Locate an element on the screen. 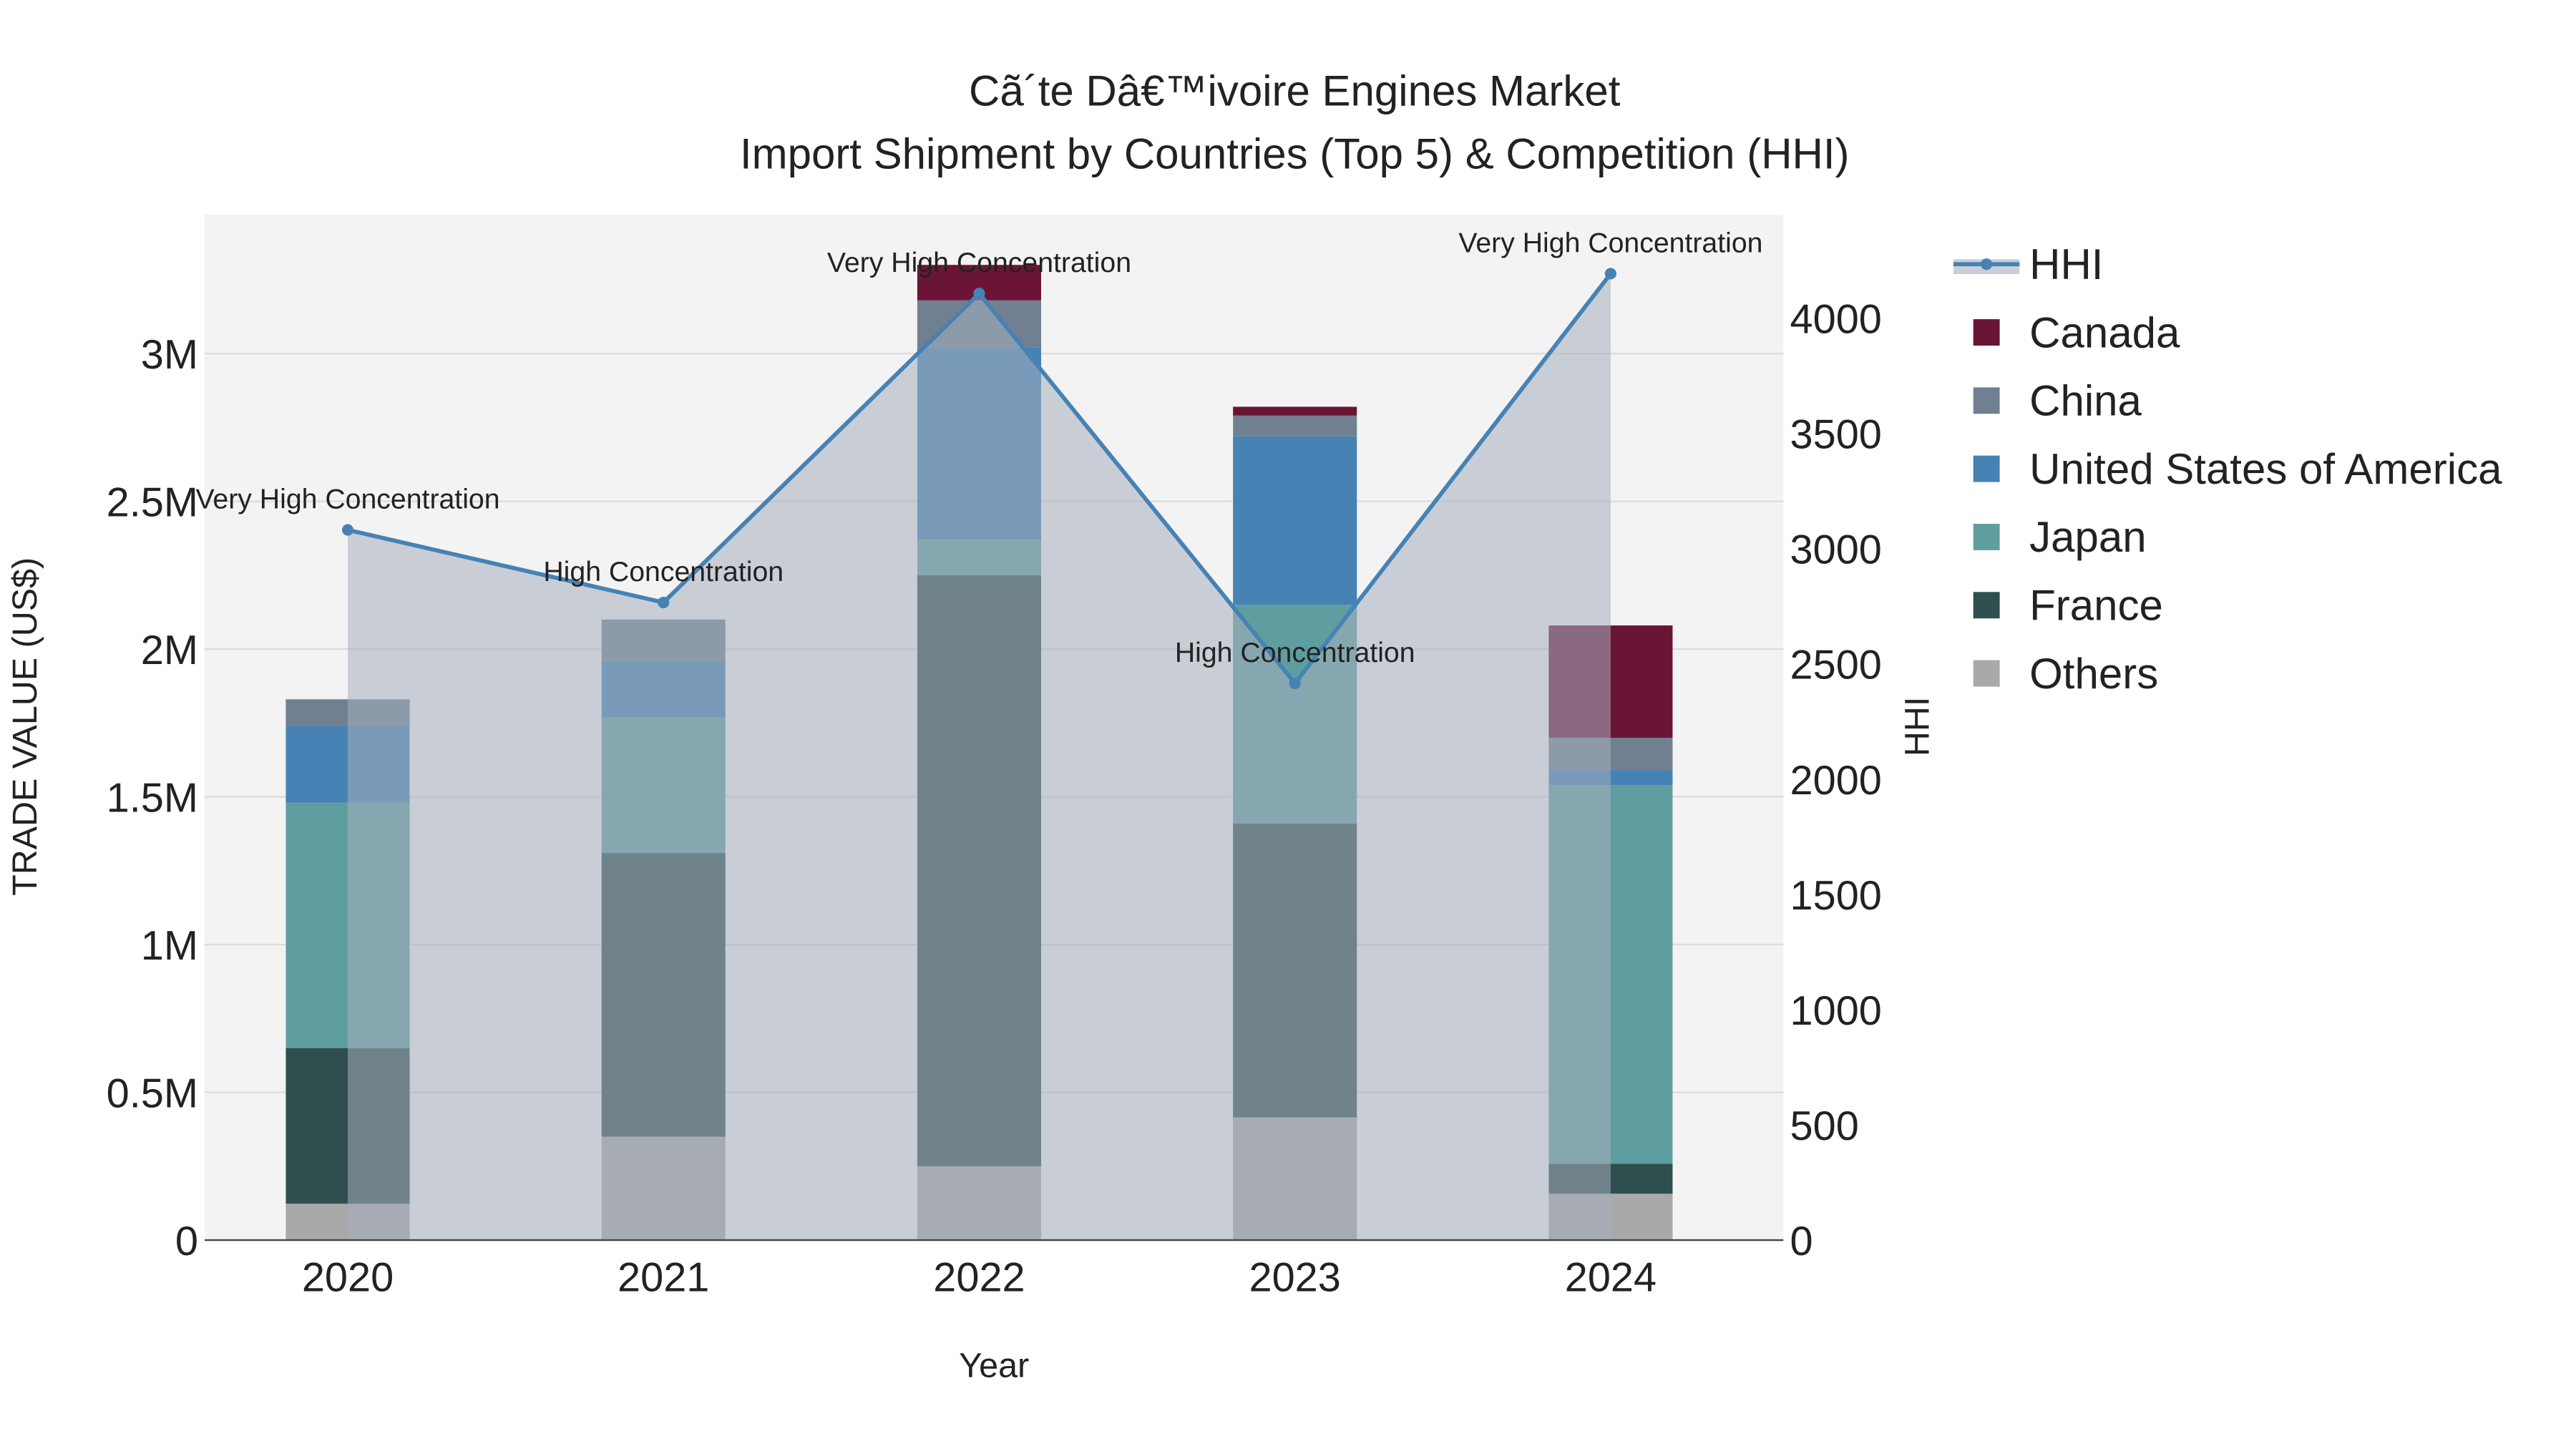 The width and height of the screenshot is (2576, 1449). y-axis-label: TRADE VALUE (US$) is located at coordinates (25, 726).